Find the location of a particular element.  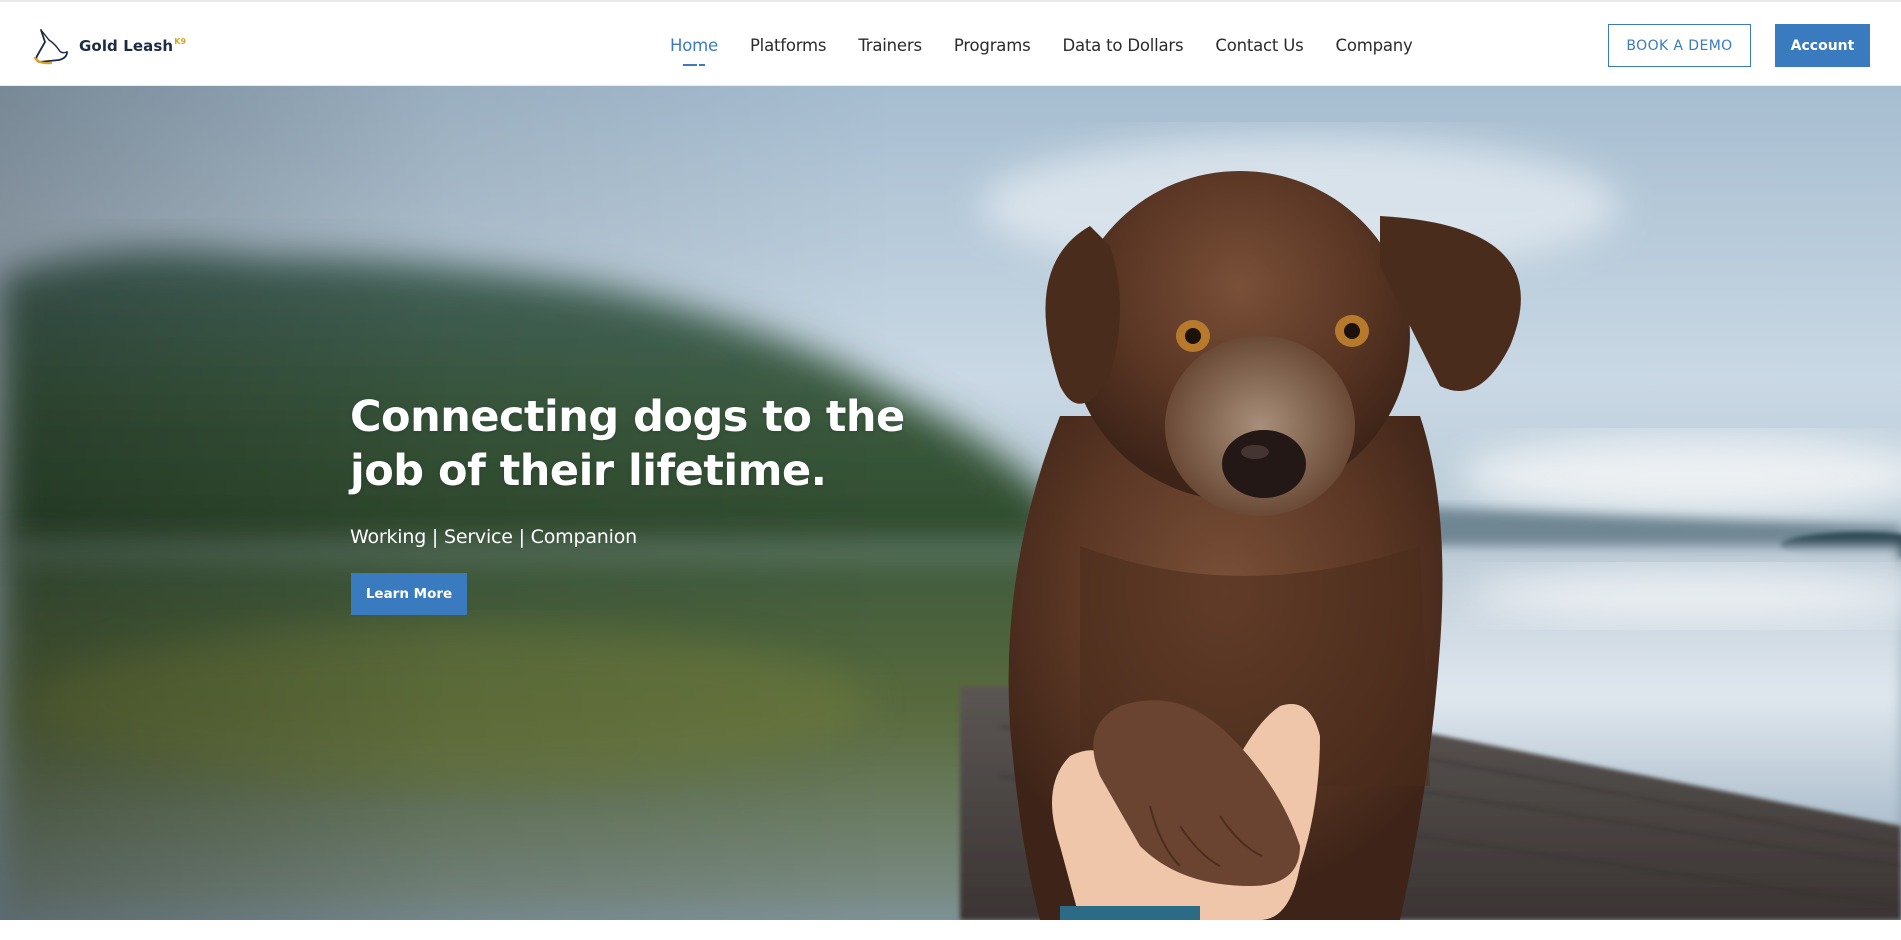

brand-name: Gold LeashK9 is located at coordinates (133, 46).